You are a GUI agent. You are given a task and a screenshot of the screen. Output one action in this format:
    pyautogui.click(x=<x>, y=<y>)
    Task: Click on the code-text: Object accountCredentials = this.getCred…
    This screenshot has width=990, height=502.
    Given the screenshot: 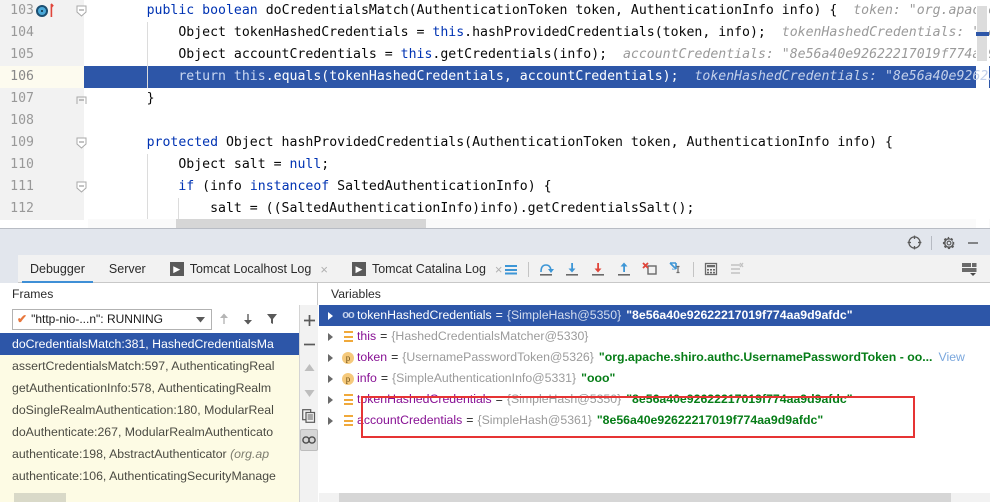 What is the action you would take?
    pyautogui.click(x=537, y=55)
    